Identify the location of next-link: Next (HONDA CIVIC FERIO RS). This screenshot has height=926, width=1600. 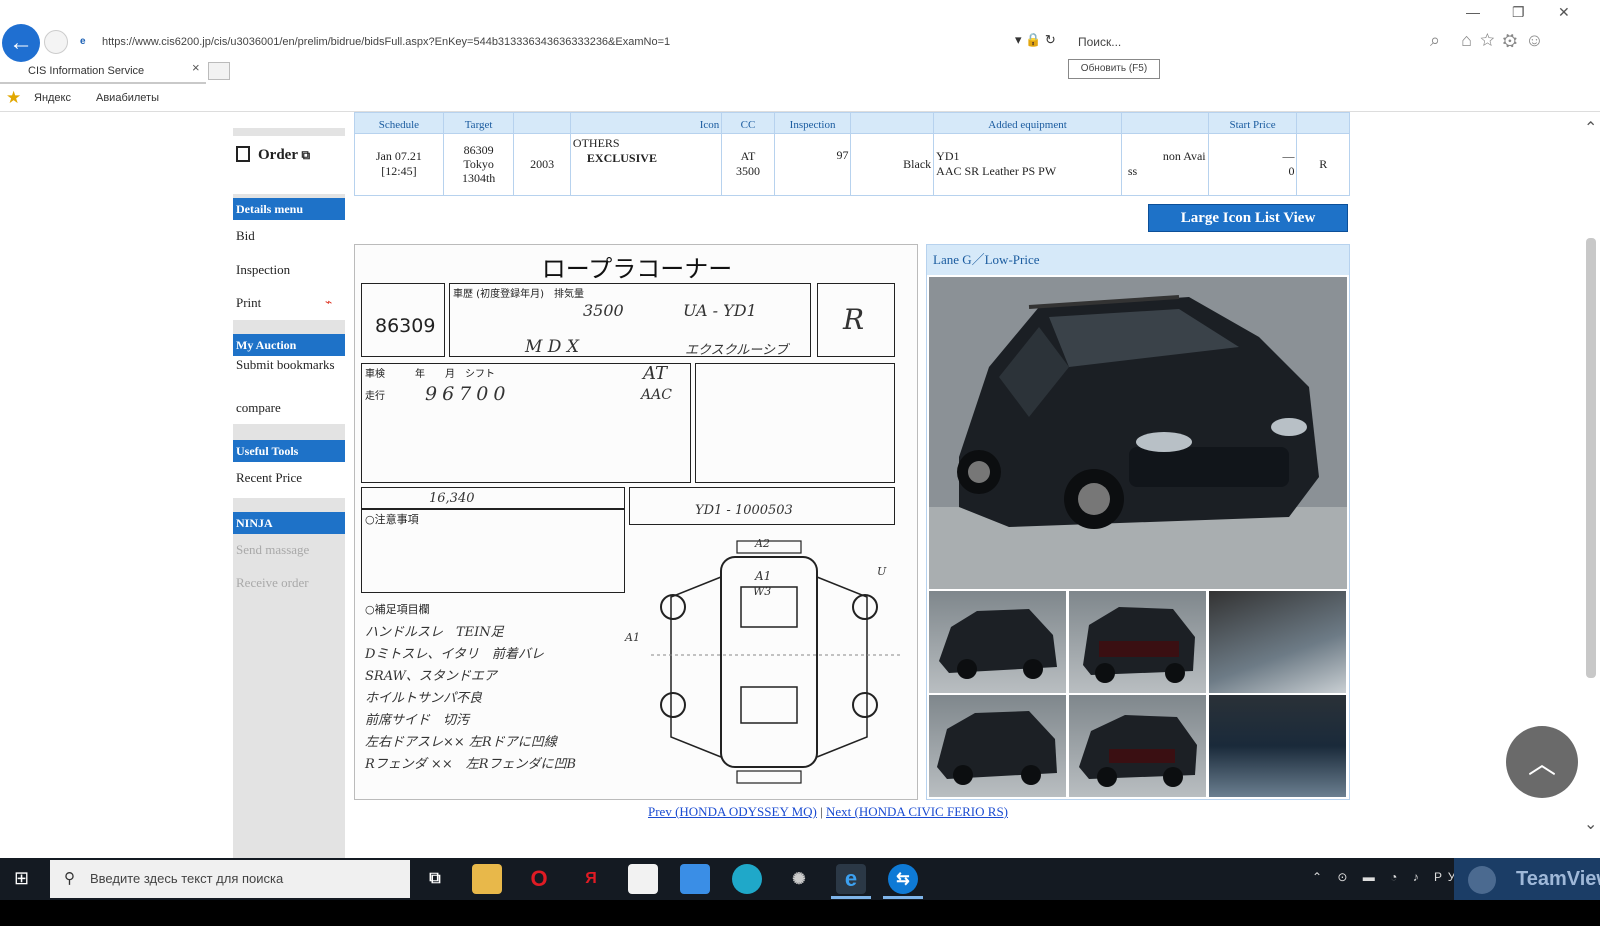
(917, 811).